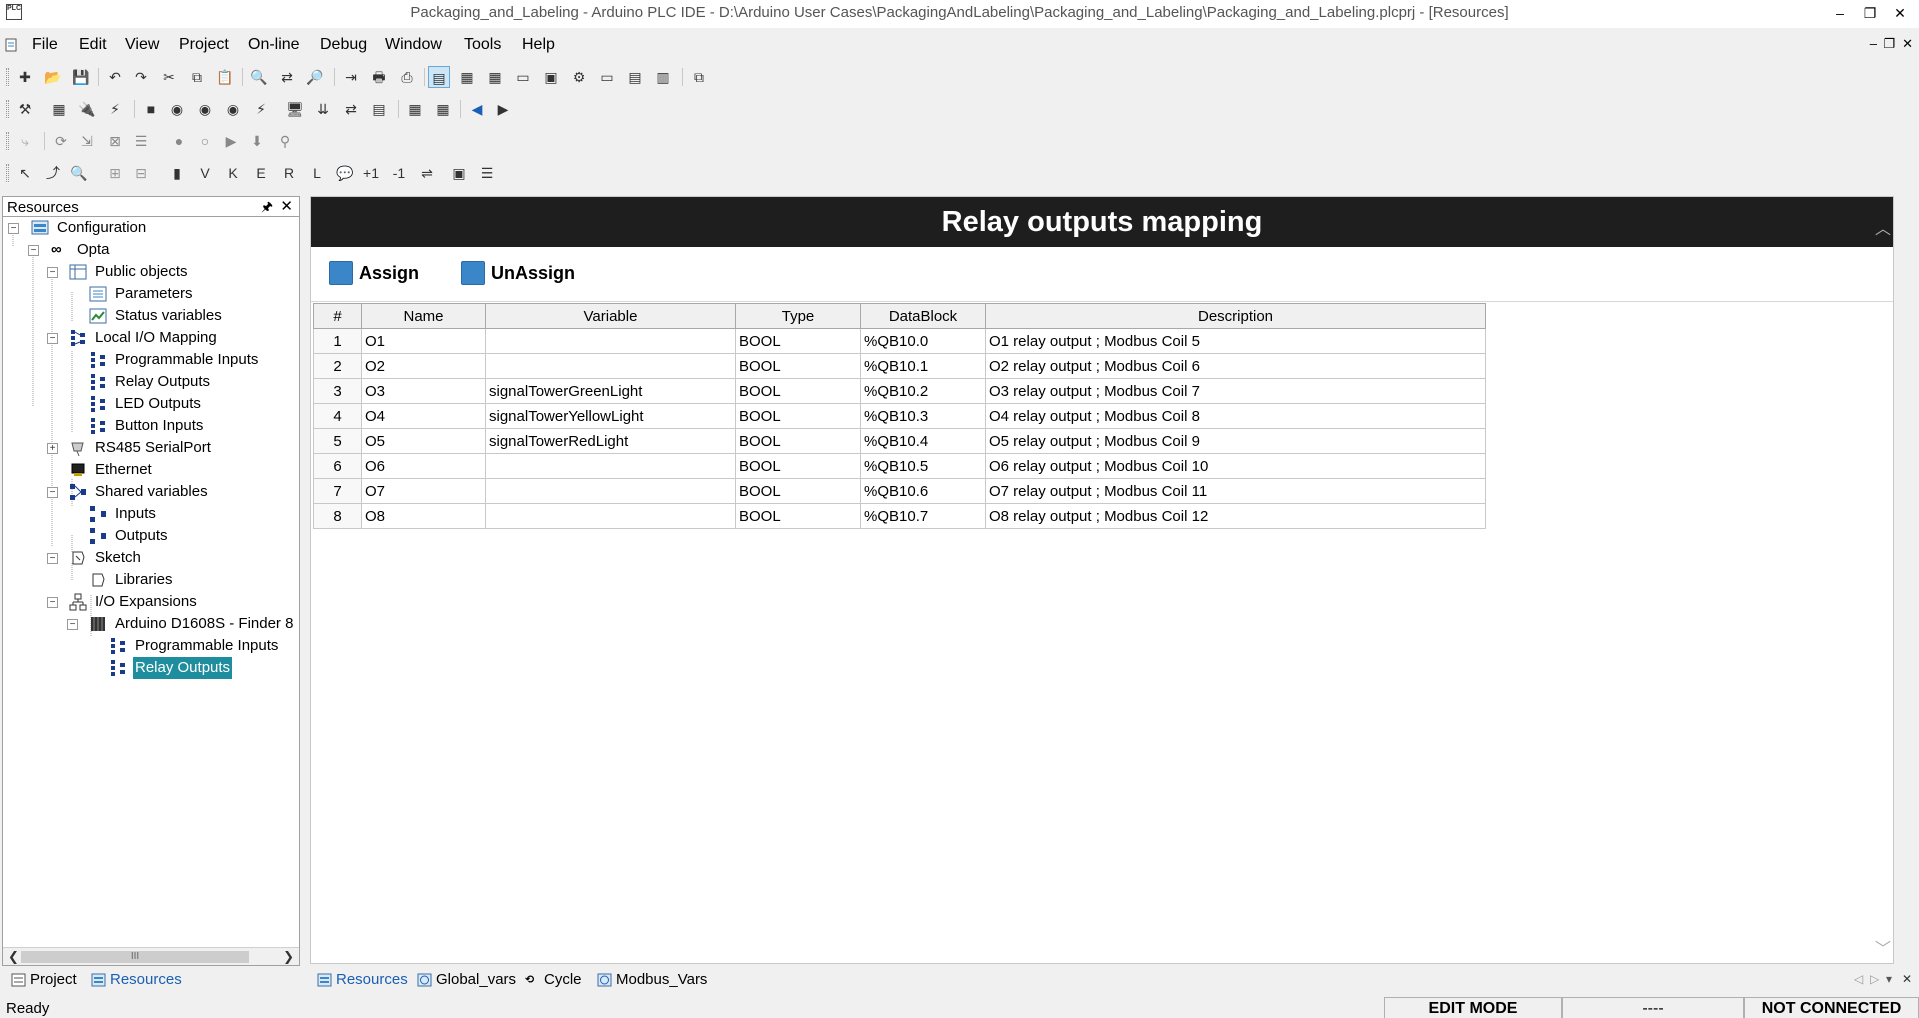 This screenshot has width=1919, height=1018. I want to click on variable-cell: signalTowerRedLight, so click(610, 441).